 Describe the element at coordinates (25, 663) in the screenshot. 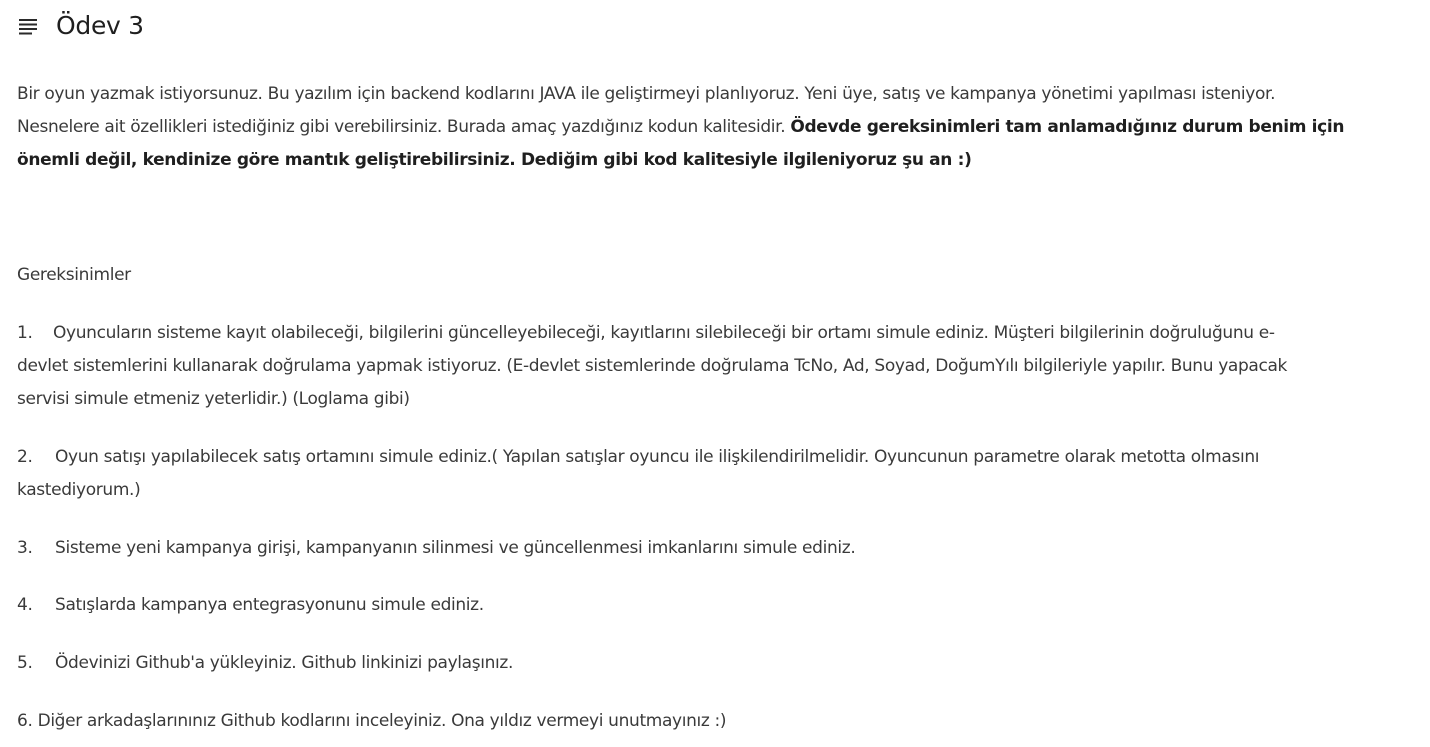

I see `requirement-number: 5.` at that location.